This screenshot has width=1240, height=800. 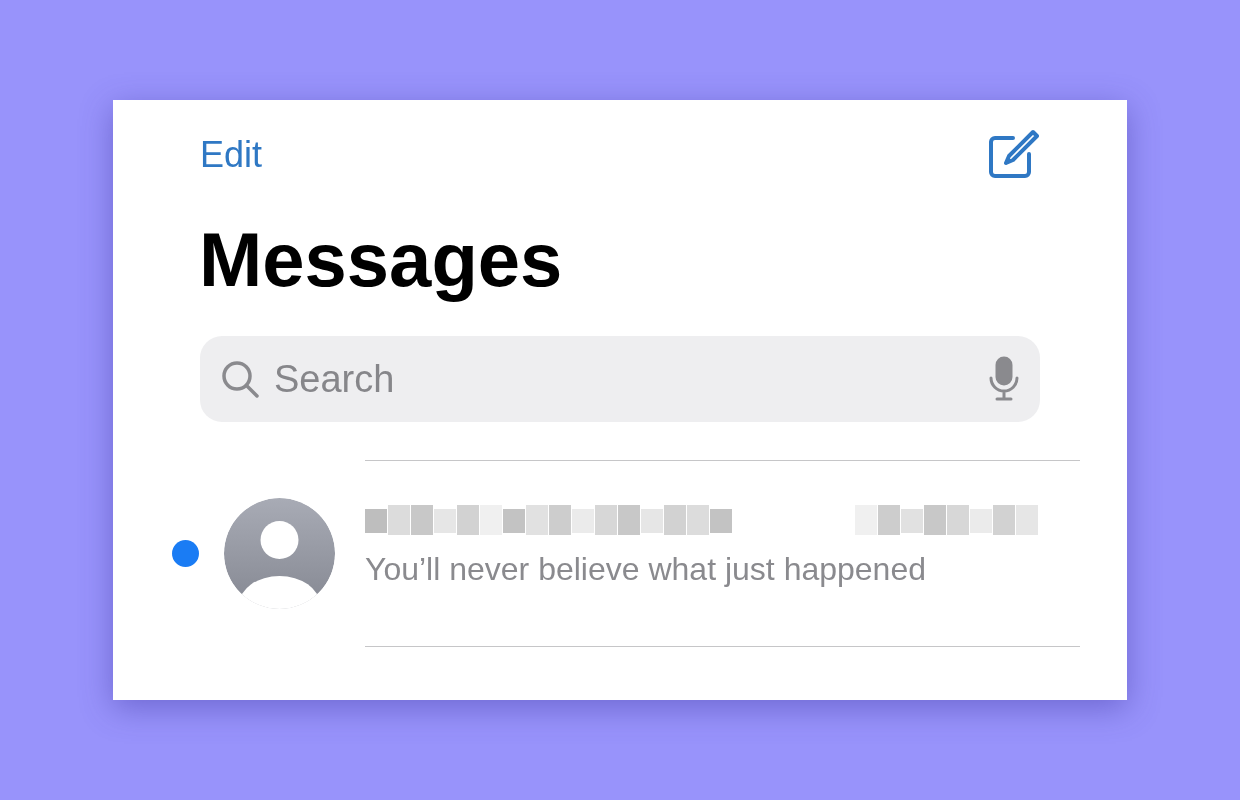 What do you see at coordinates (624, 379) in the screenshot?
I see `search-input: Search` at bounding box center [624, 379].